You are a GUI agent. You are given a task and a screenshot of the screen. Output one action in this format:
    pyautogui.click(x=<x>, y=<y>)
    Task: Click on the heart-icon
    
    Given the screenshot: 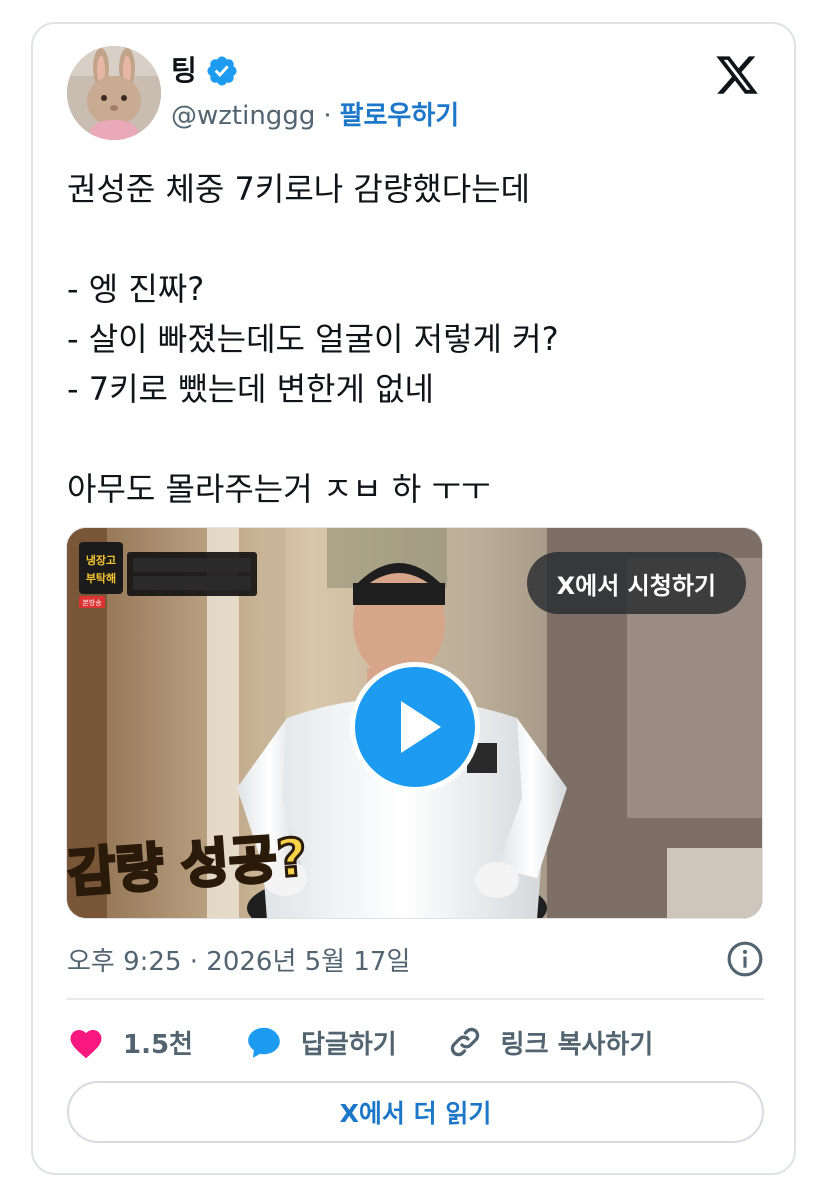 What is the action you would take?
    pyautogui.click(x=86, y=1044)
    